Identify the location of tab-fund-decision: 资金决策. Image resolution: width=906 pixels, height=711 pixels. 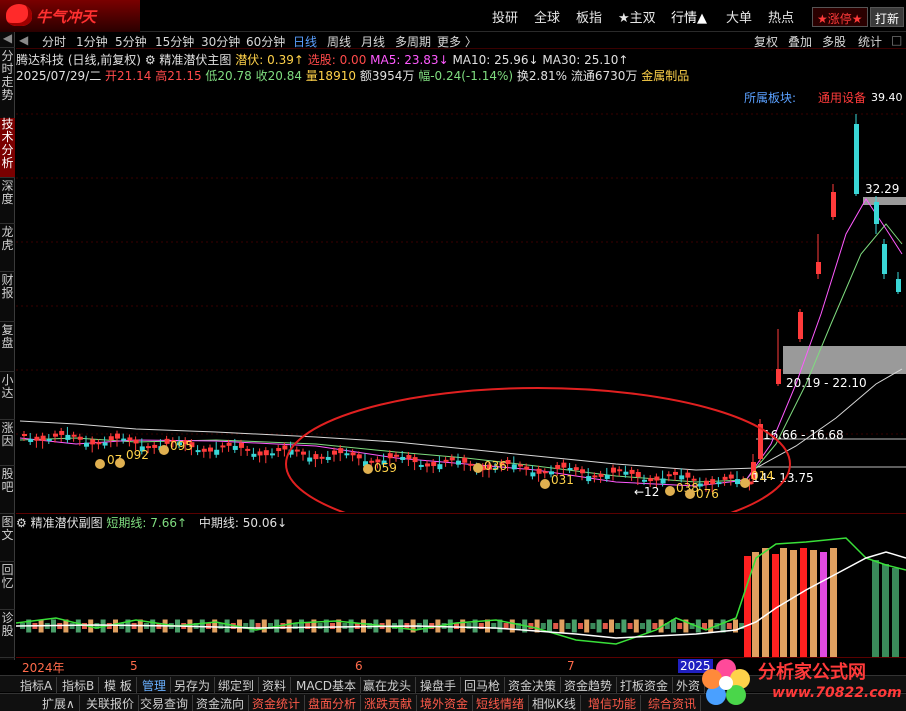
(535, 685).